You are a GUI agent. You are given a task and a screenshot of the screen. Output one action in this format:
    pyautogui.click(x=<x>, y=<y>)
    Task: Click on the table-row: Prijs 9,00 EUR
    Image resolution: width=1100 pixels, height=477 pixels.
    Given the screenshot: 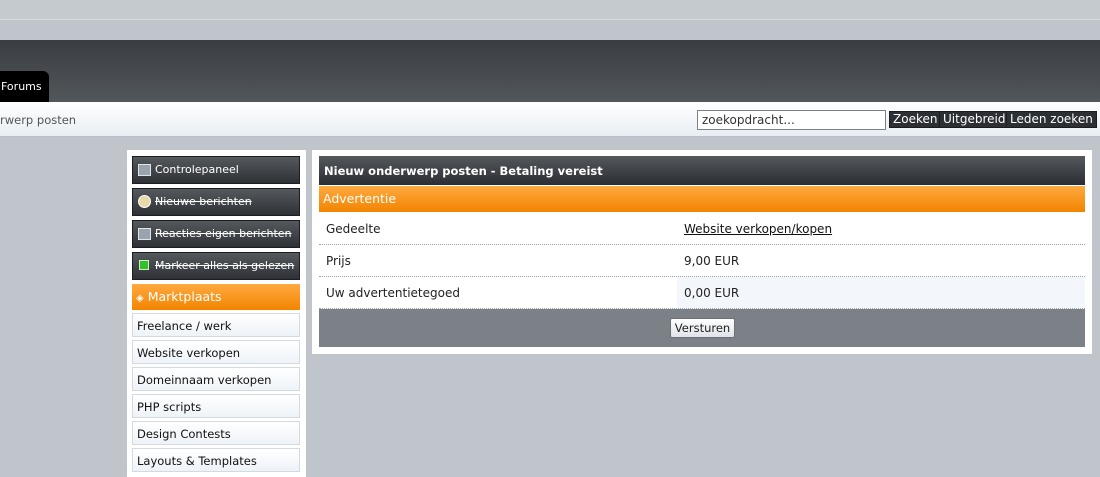 What is the action you would take?
    pyautogui.click(x=702, y=261)
    